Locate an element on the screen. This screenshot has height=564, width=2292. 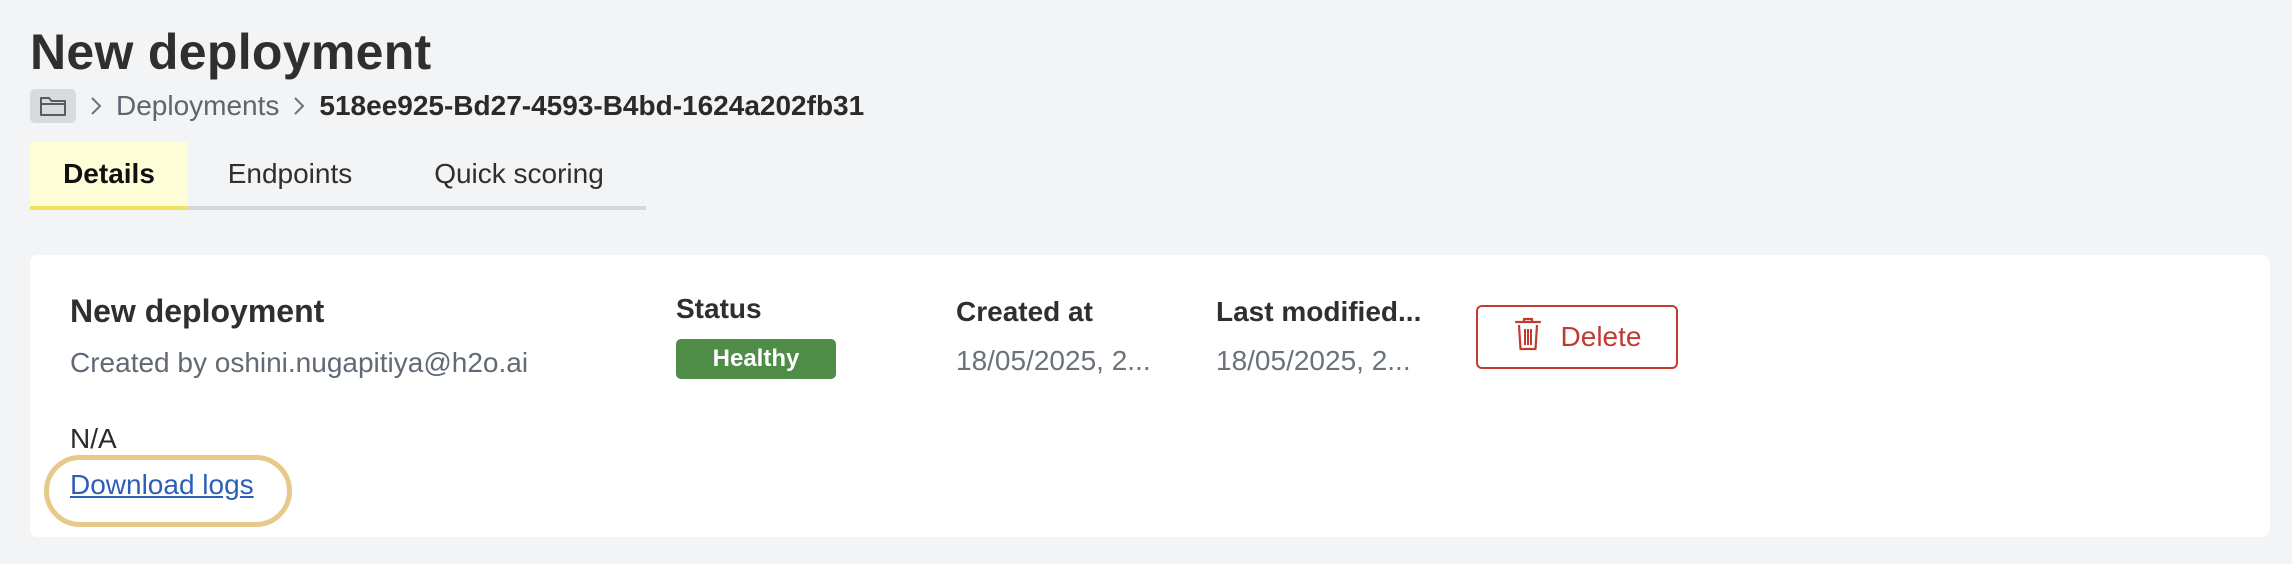
deployment-name: New deployment is located at coordinates (197, 311).